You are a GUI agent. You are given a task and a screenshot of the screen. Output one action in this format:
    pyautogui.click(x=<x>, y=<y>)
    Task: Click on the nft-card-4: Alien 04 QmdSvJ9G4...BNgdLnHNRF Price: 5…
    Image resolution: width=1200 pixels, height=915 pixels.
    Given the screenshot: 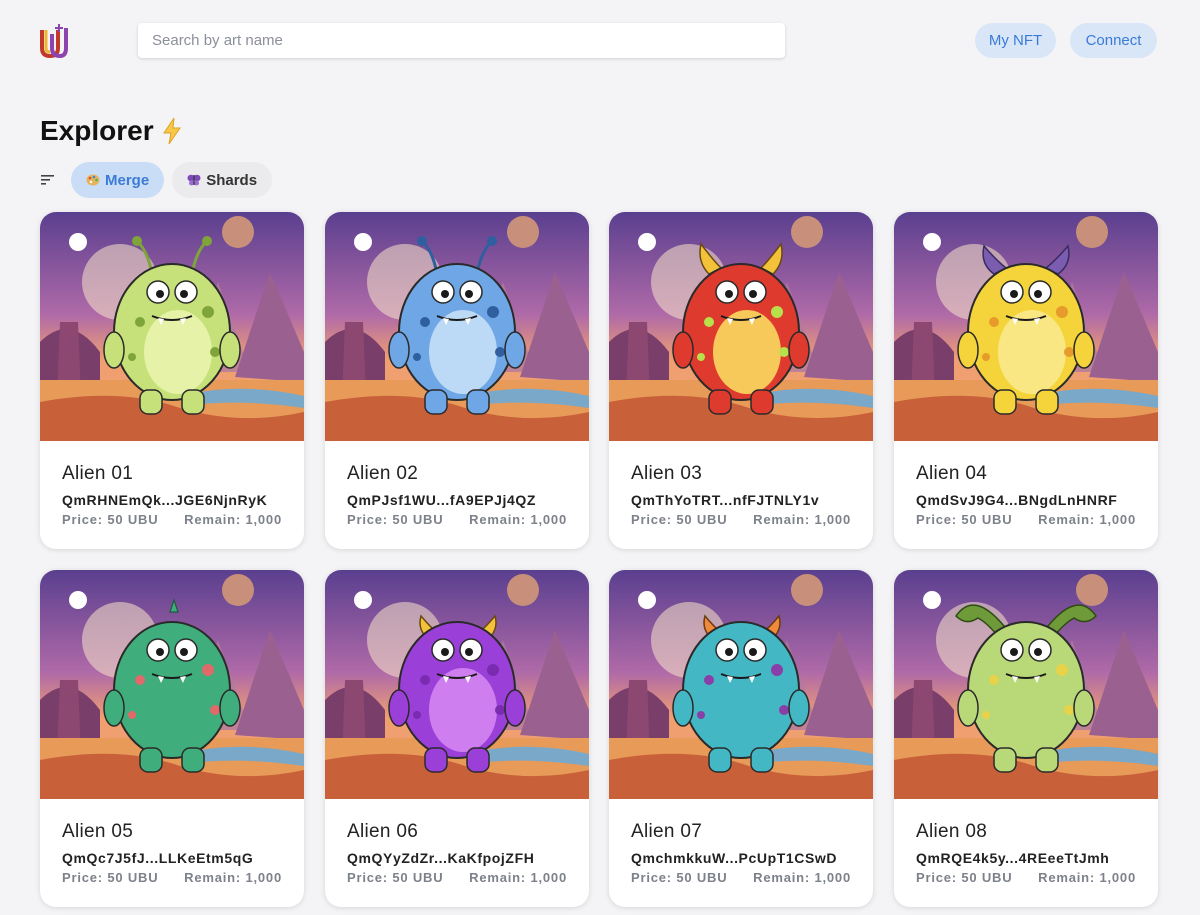 What is the action you would take?
    pyautogui.click(x=1026, y=380)
    